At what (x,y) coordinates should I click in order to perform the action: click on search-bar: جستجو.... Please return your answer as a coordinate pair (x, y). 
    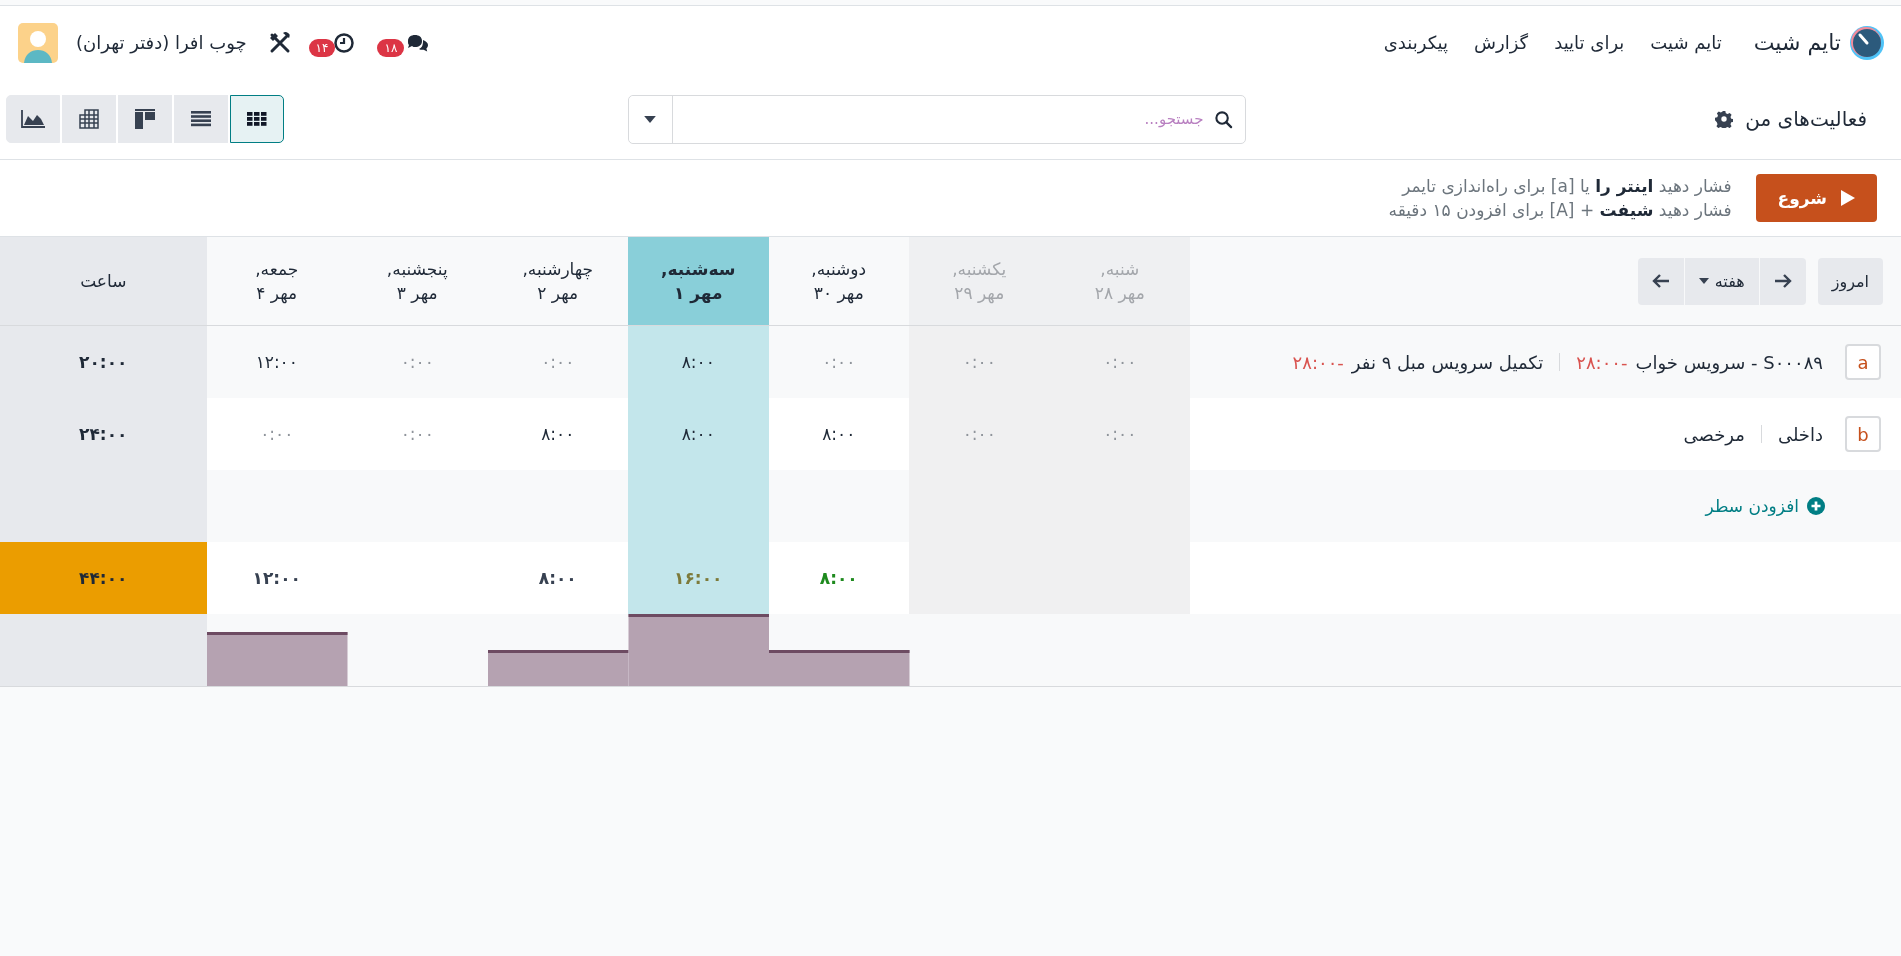
    Looking at the image, I should click on (936, 119).